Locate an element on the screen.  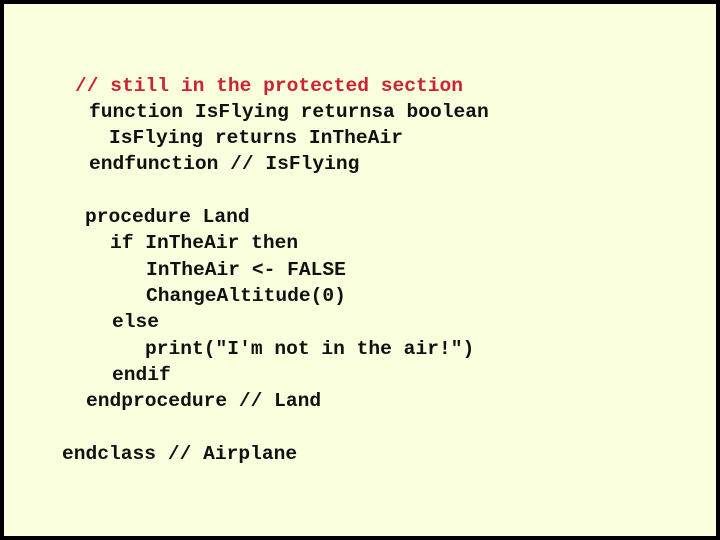
code-line-function-declaration: function IsFlying returnsa boolean is located at coordinates (289, 112).